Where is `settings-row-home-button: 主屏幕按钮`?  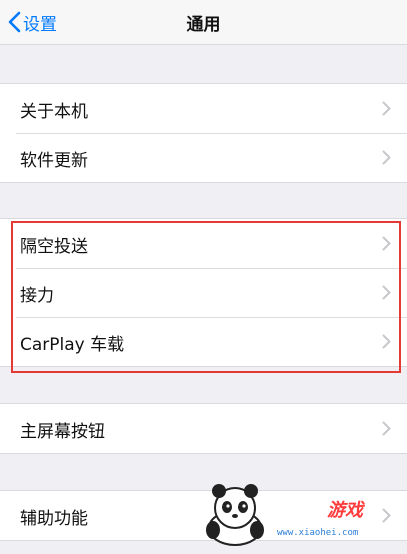
settings-row-home-button: 主屏幕按钮 is located at coordinates (203, 428).